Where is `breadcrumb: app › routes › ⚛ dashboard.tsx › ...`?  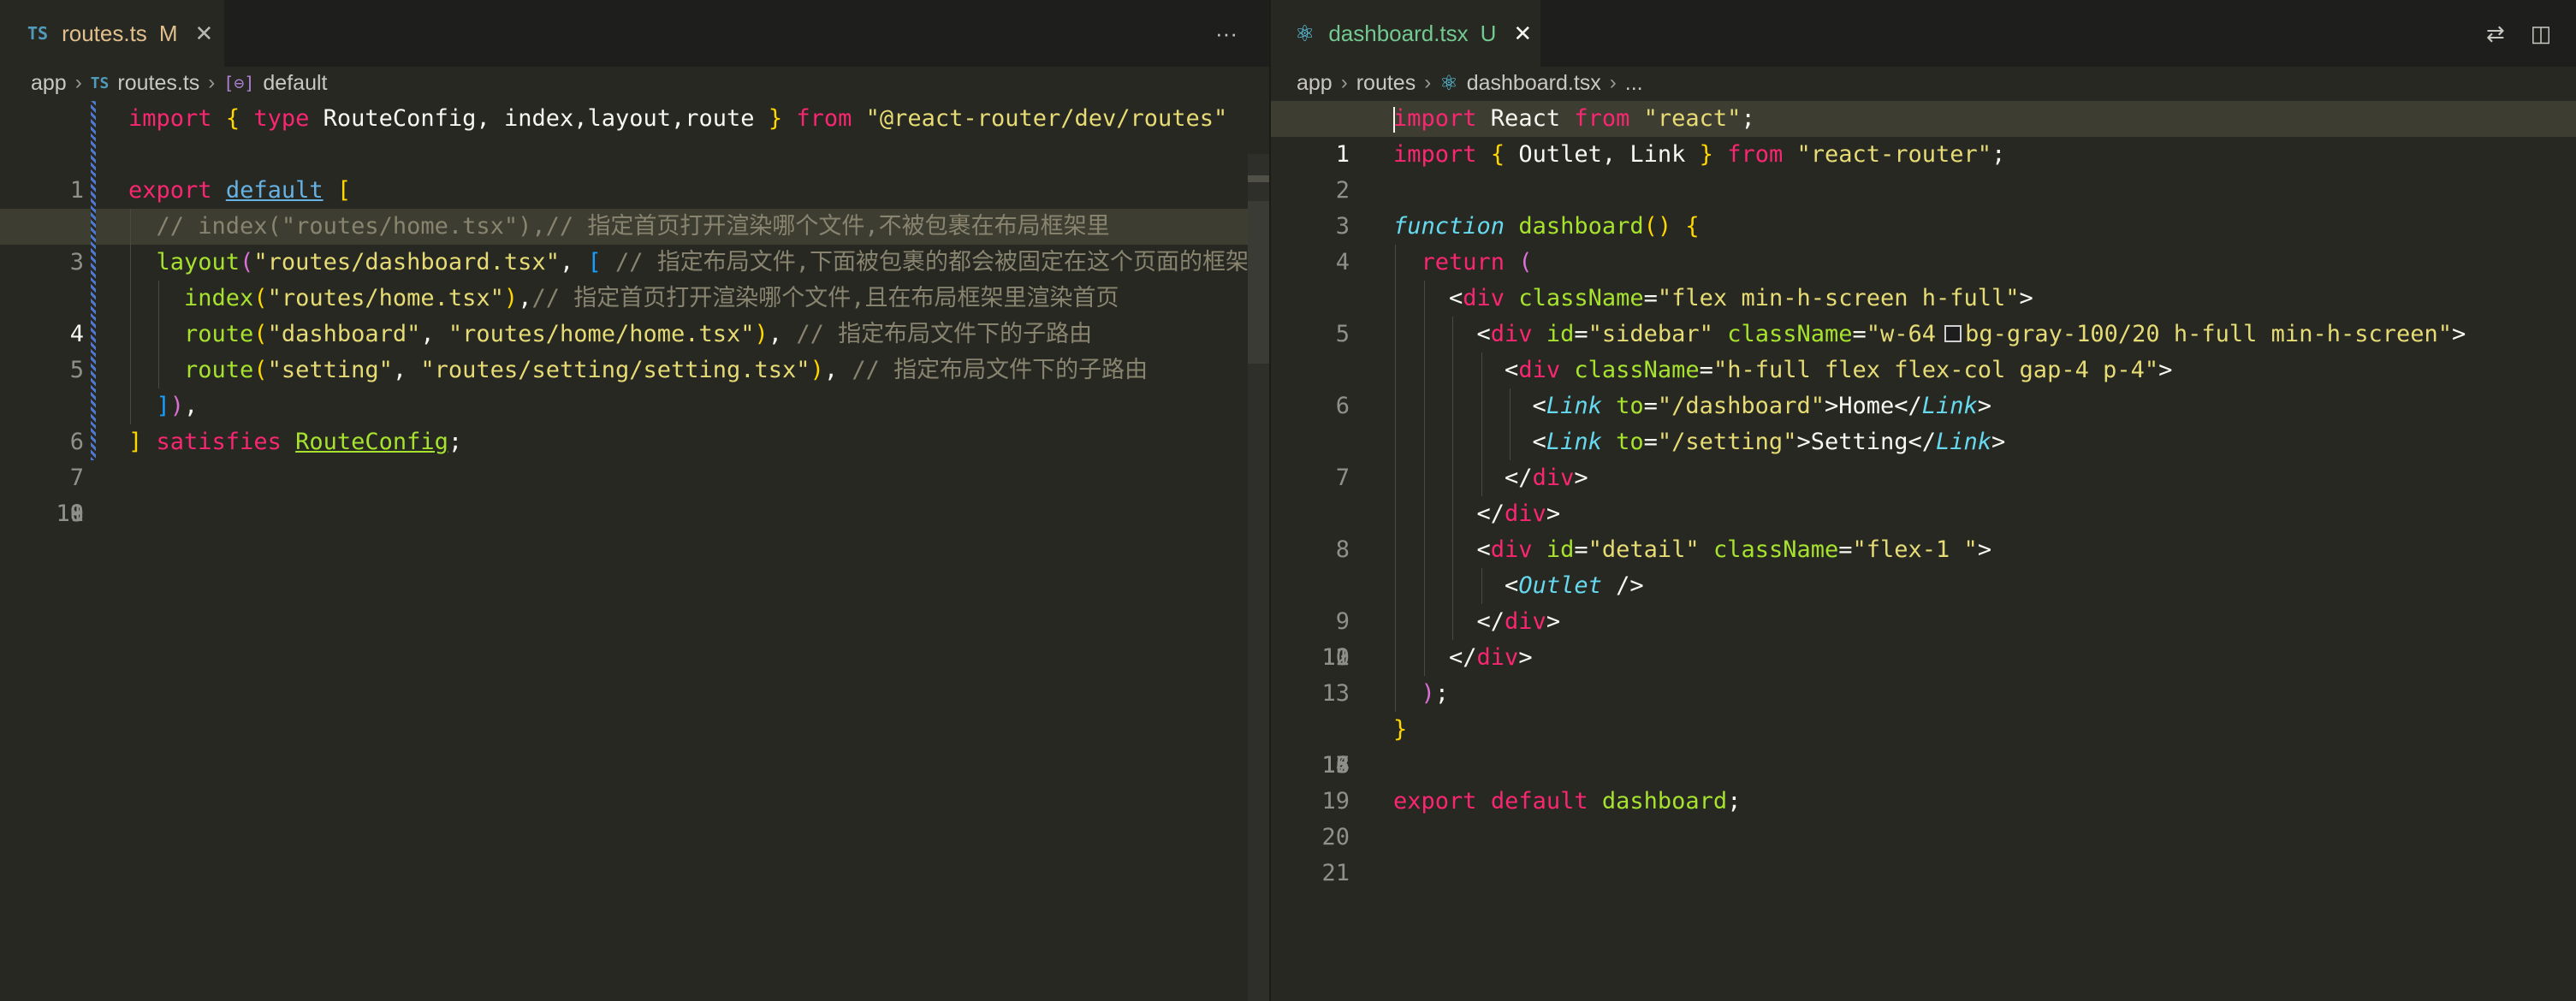 breadcrumb: app › routes › ⚛ dashboard.tsx › ... is located at coordinates (1923, 83).